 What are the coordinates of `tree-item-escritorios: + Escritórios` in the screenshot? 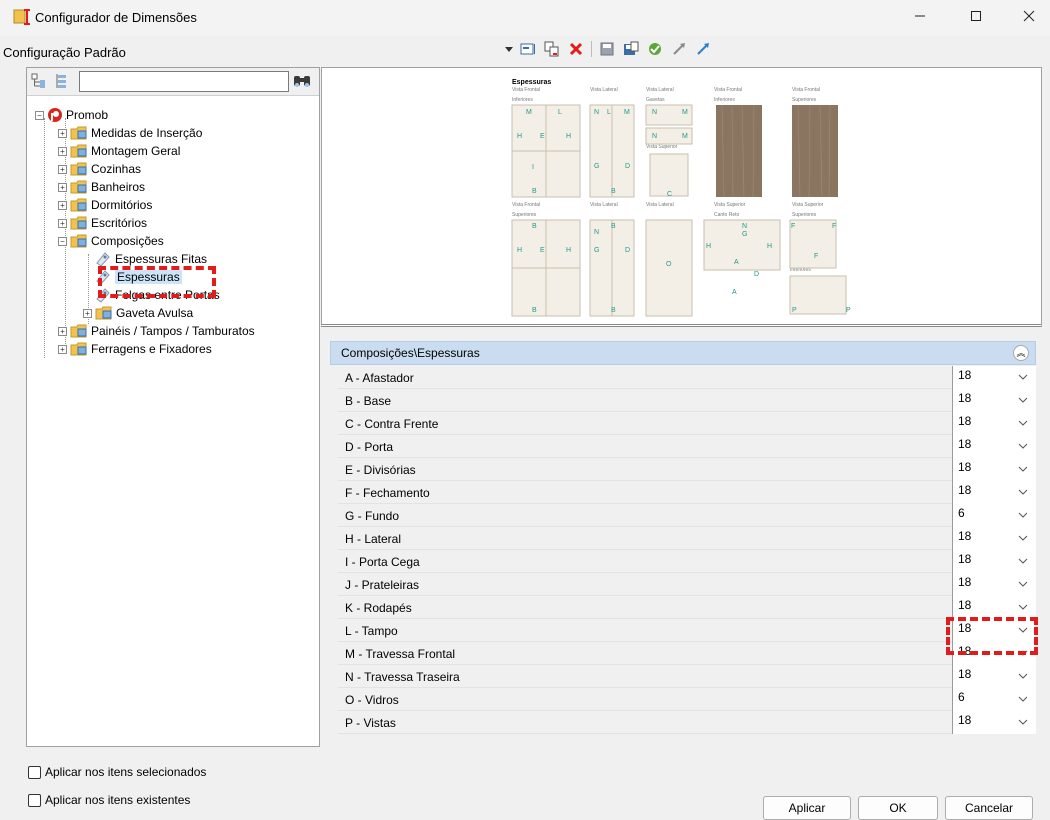 It's located at (102, 223).